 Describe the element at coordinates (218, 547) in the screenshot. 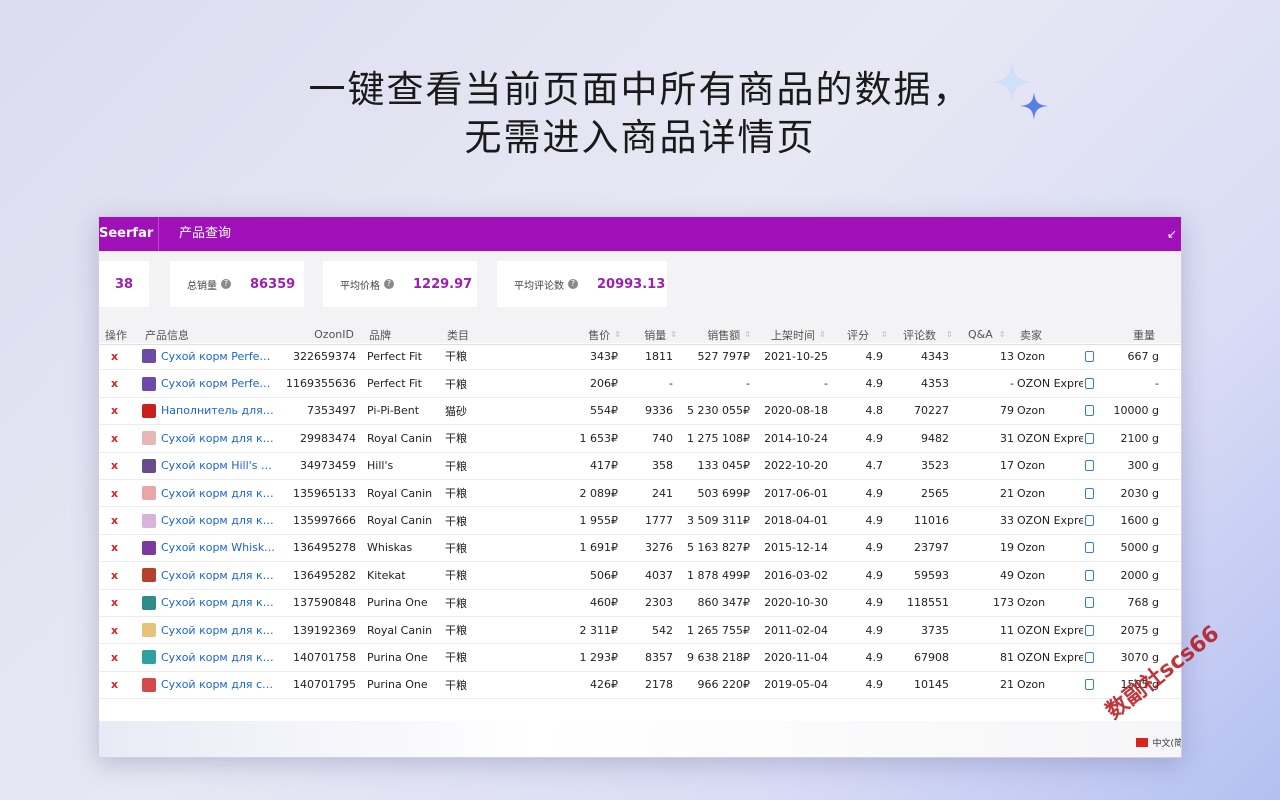

I see `product-name-link: Сухой корм Whiskas` at that location.